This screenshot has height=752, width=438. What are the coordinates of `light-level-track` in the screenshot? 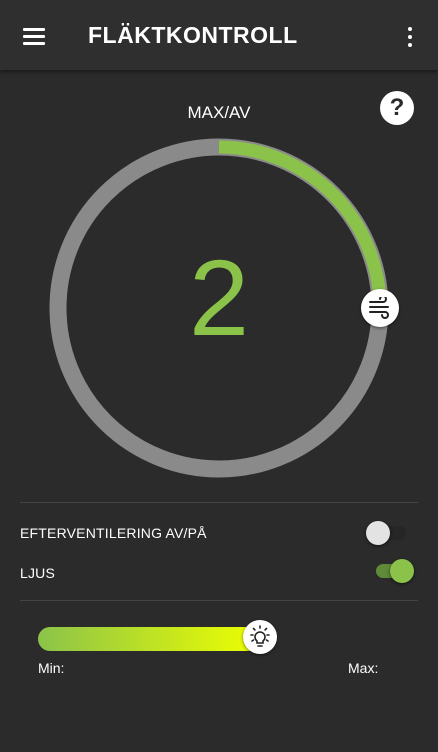 It's located at (209, 639).